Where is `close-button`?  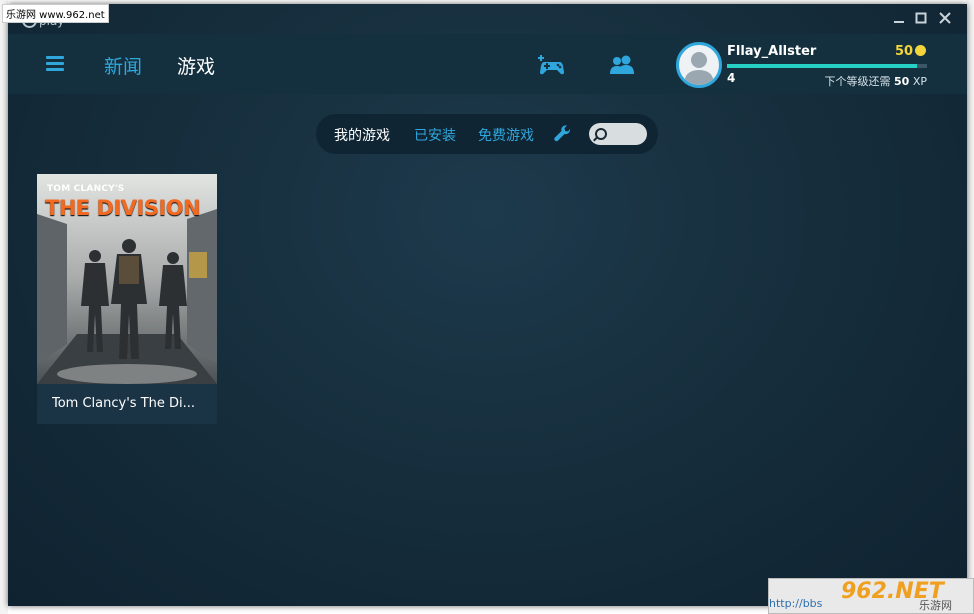 close-button is located at coordinates (945, 20).